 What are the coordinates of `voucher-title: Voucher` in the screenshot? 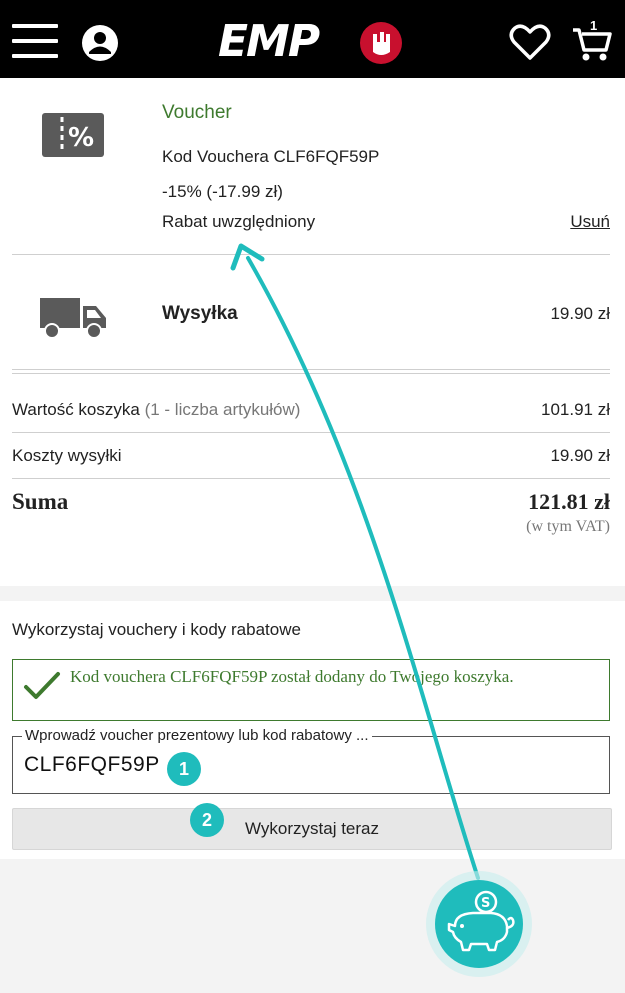 It's located at (197, 112).